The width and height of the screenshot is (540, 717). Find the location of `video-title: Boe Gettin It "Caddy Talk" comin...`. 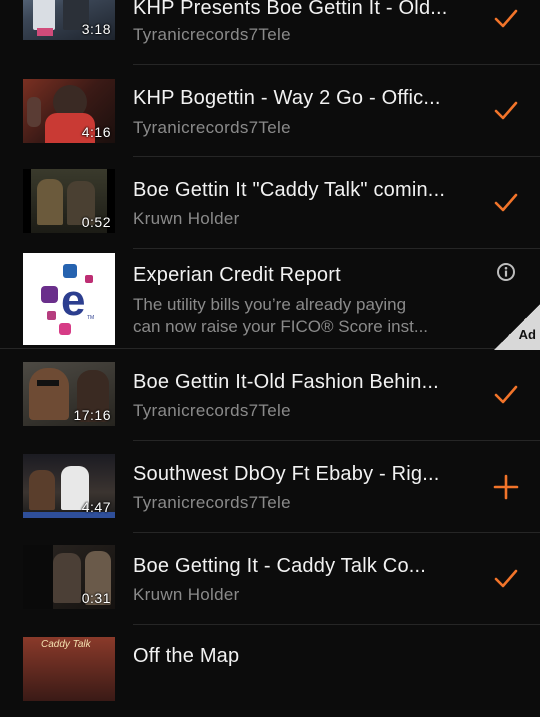

video-title: Boe Gettin It "Caddy Talk" comin... is located at coordinates (289, 190).